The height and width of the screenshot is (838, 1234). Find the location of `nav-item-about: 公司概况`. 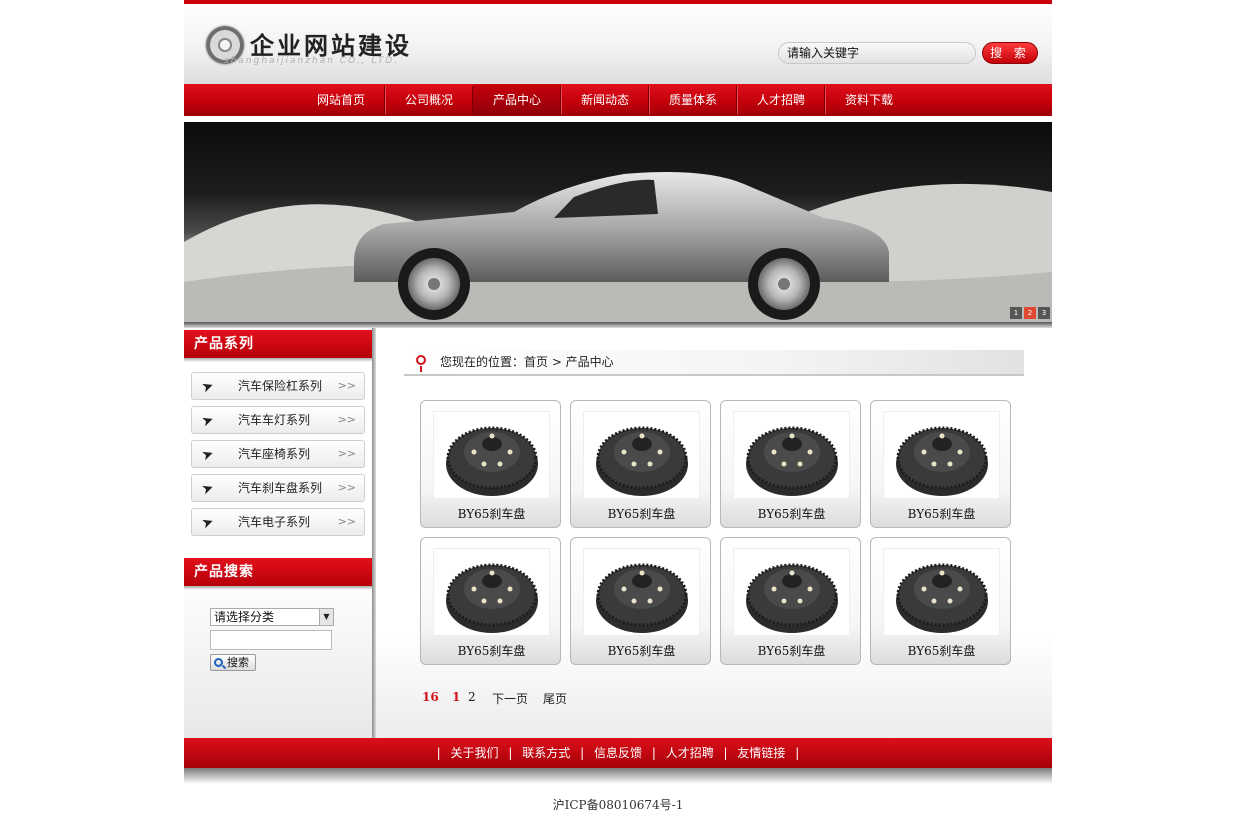

nav-item-about: 公司概况 is located at coordinates (429, 100).